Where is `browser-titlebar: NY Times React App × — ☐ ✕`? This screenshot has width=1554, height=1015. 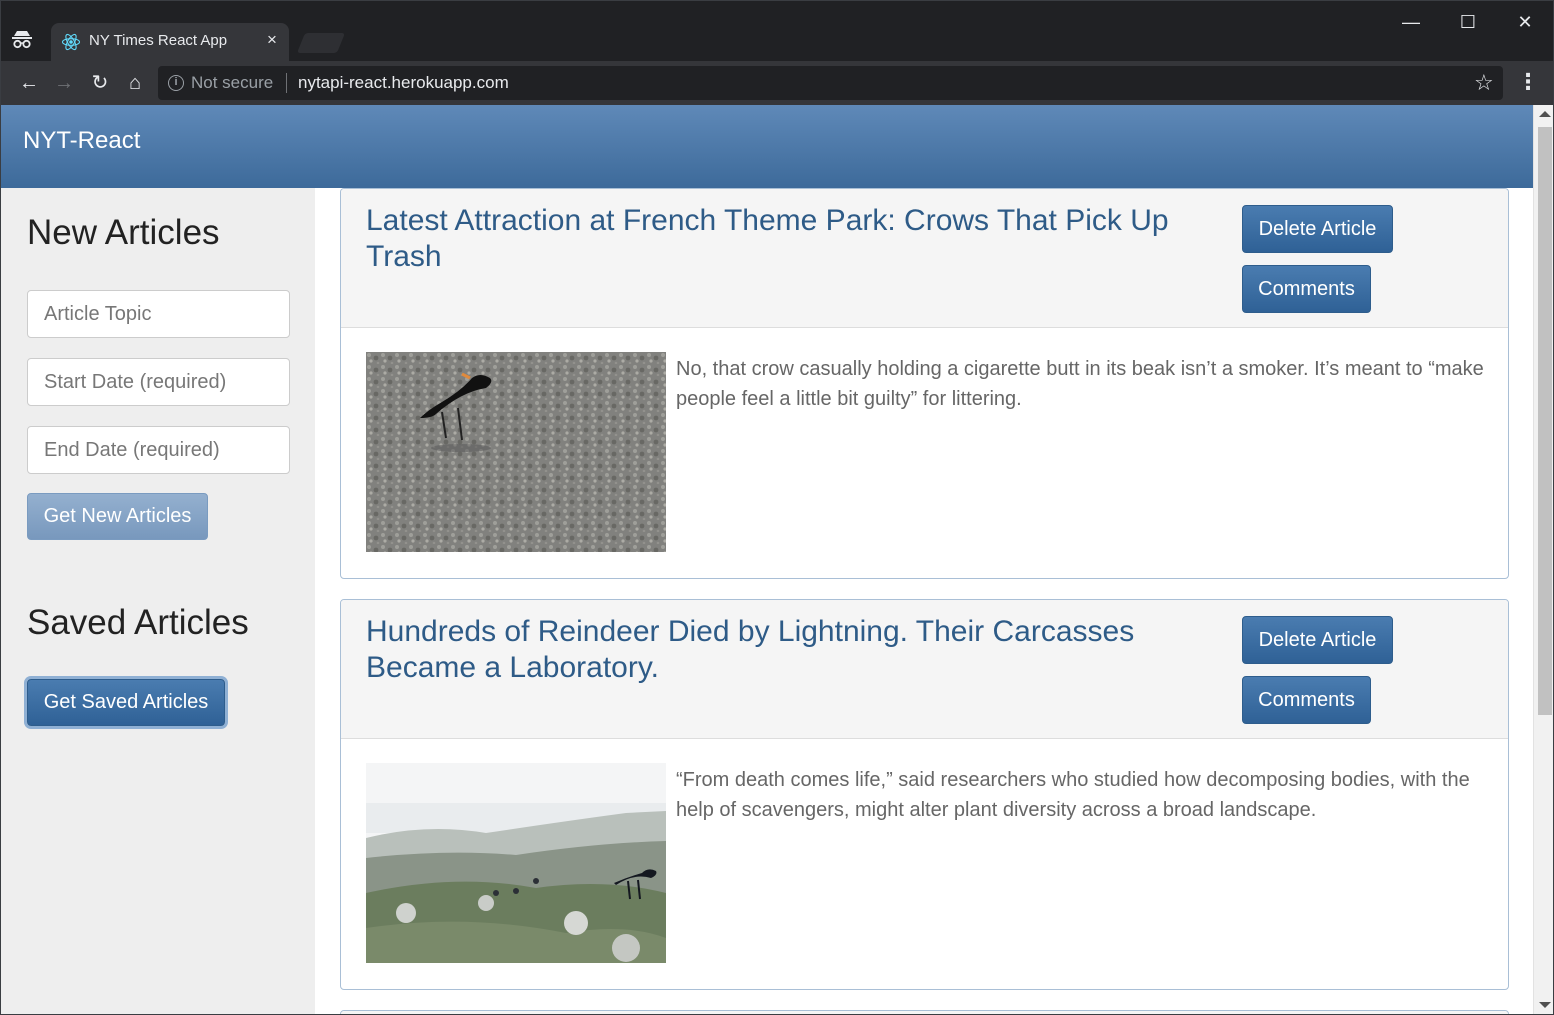 browser-titlebar: NY Times React App × — ☐ ✕ is located at coordinates (777, 31).